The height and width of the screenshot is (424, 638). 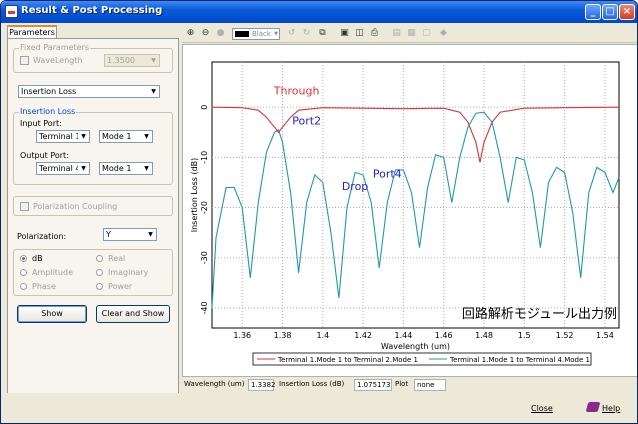 What do you see at coordinates (99, 258) in the screenshot?
I see `radio-real` at bounding box center [99, 258].